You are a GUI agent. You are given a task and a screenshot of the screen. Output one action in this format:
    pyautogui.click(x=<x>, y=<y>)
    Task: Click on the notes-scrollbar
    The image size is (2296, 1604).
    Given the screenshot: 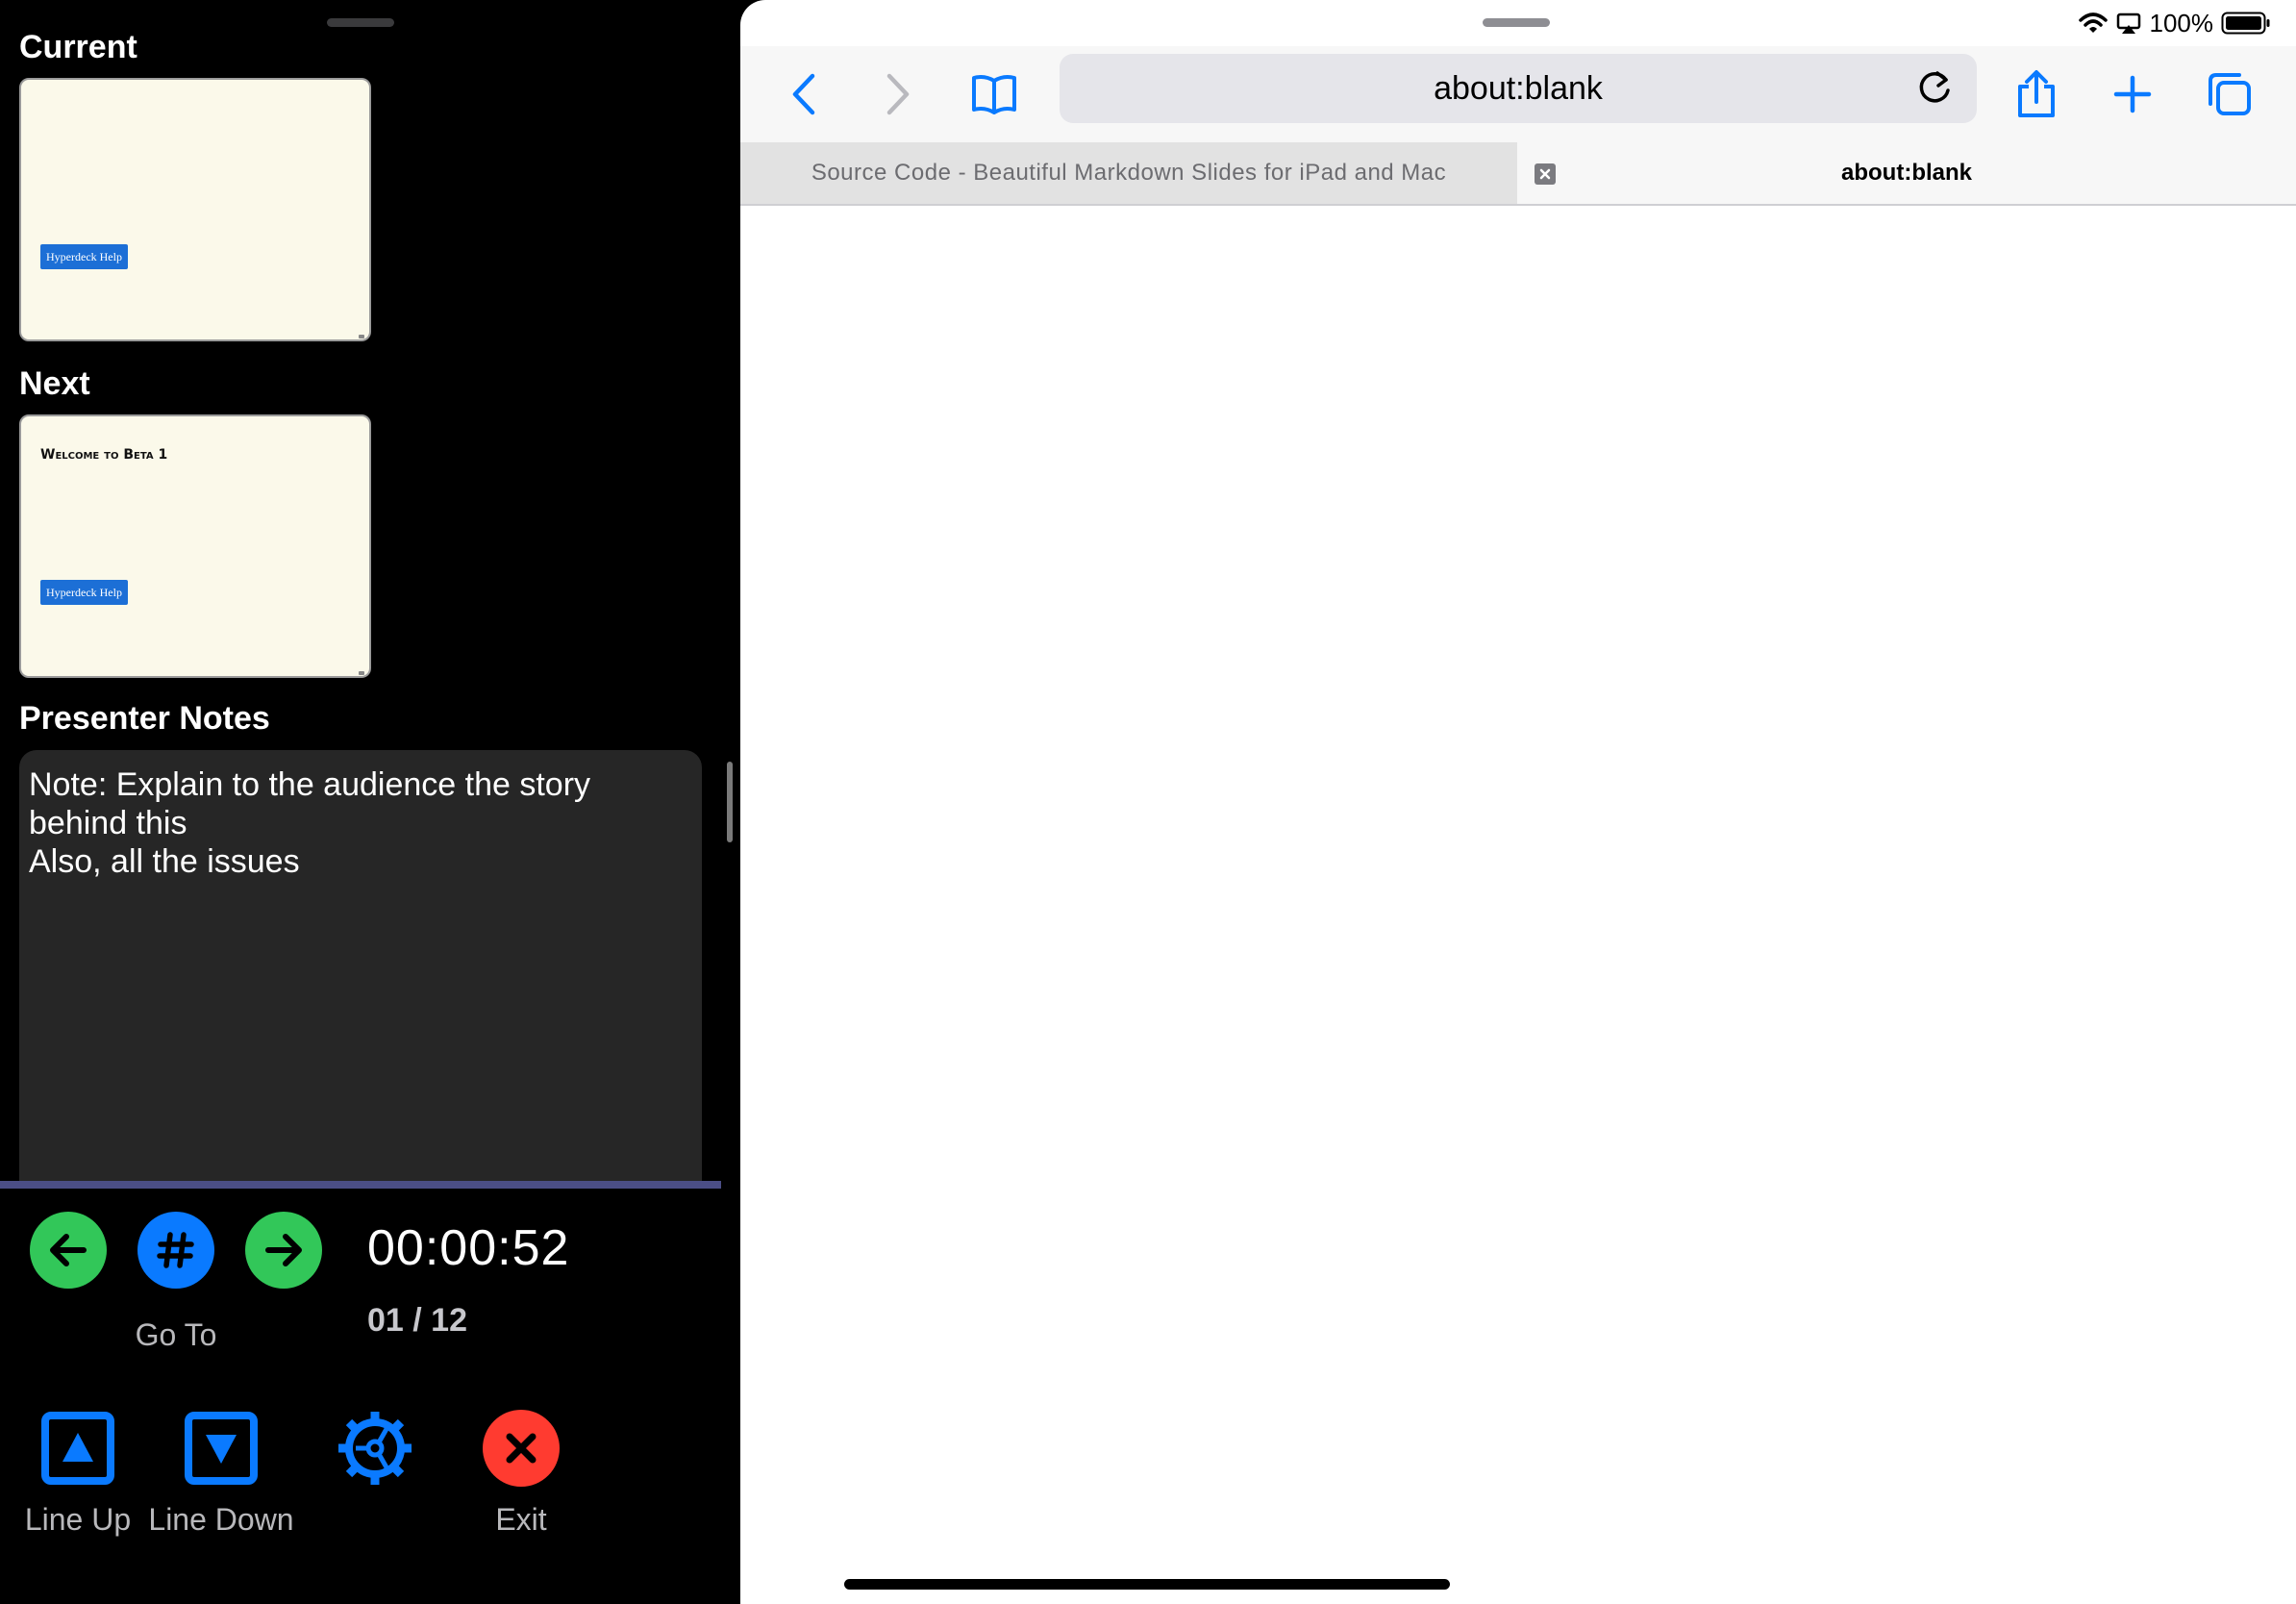 What is the action you would take?
    pyautogui.click(x=730, y=802)
    